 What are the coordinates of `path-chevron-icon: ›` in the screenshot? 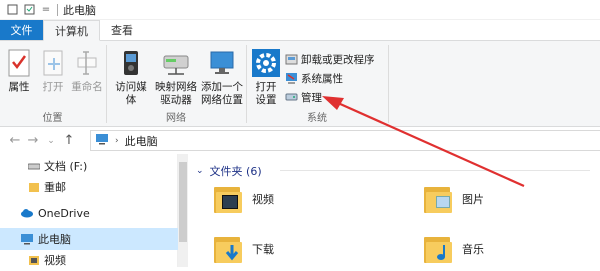 It's located at (117, 141).